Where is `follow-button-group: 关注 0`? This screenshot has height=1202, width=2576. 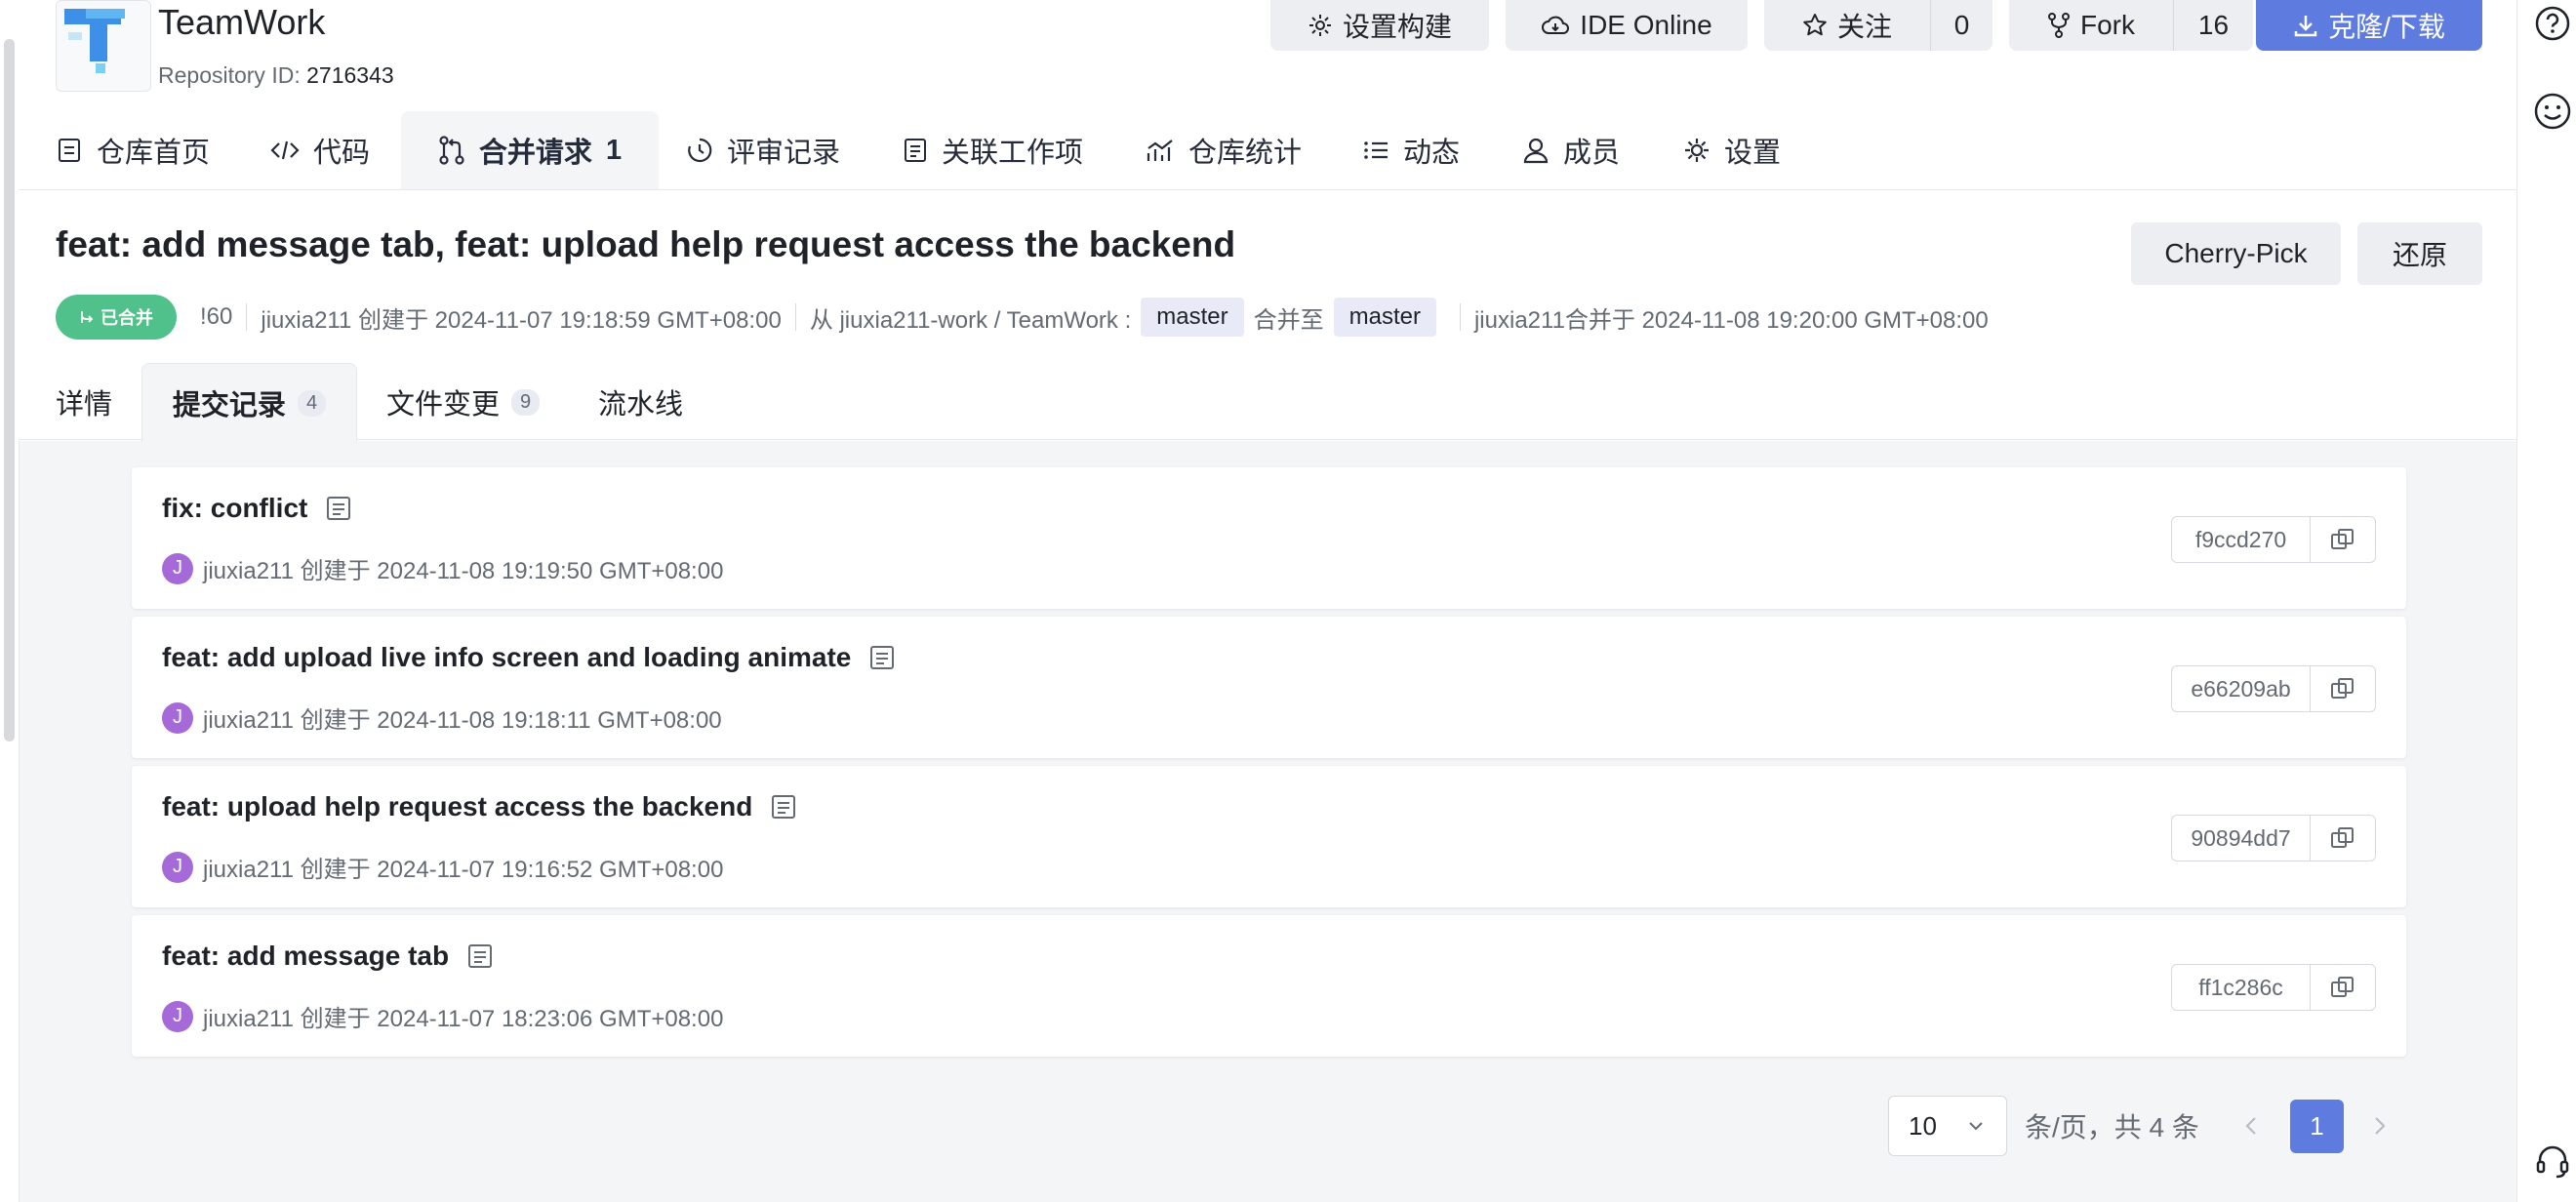 follow-button-group: 关注 0 is located at coordinates (1878, 25).